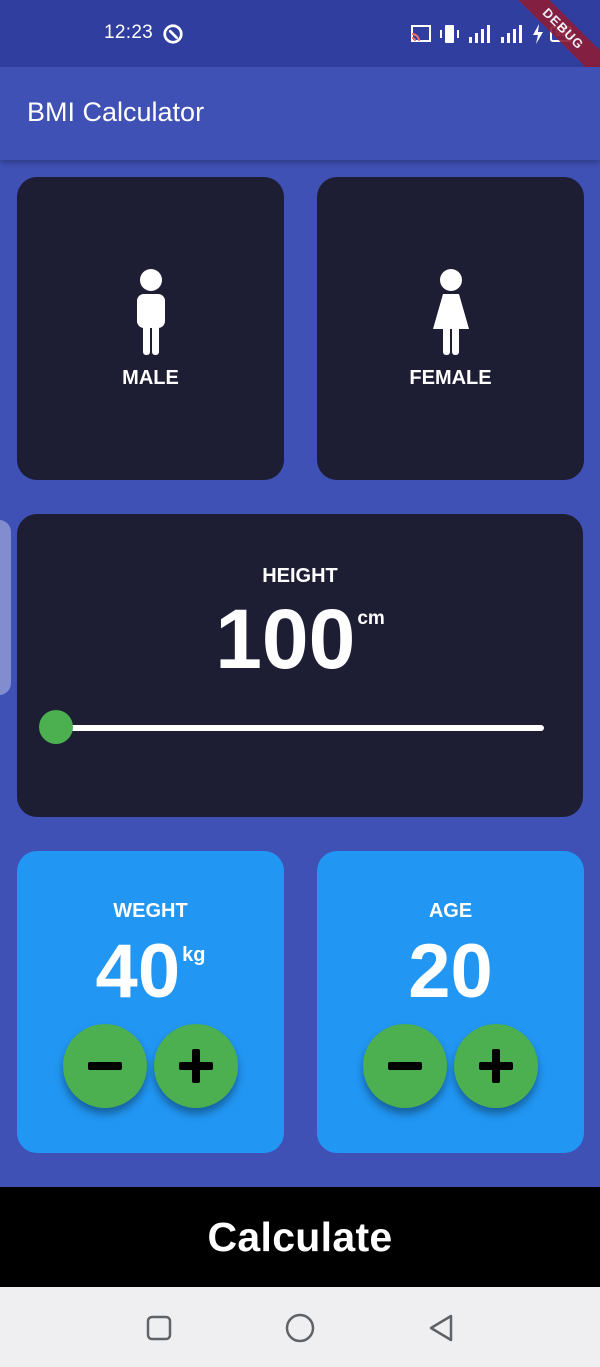 Image resolution: width=600 pixels, height=1367 pixels. I want to click on edge-panel-handle, so click(5, 607).